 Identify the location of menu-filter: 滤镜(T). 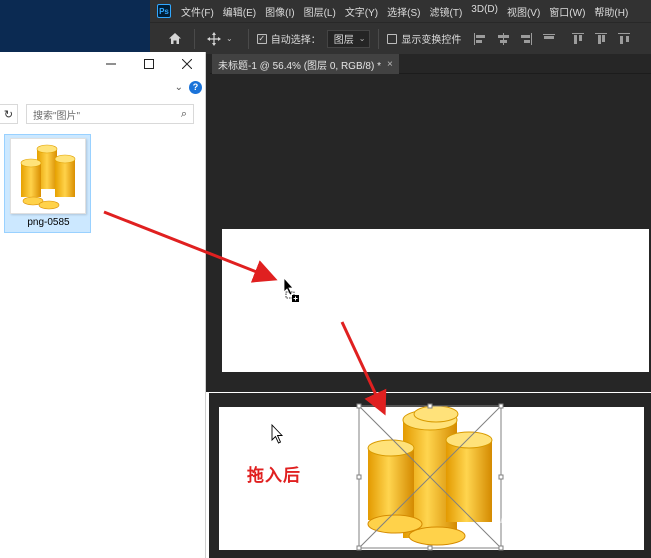
(446, 11).